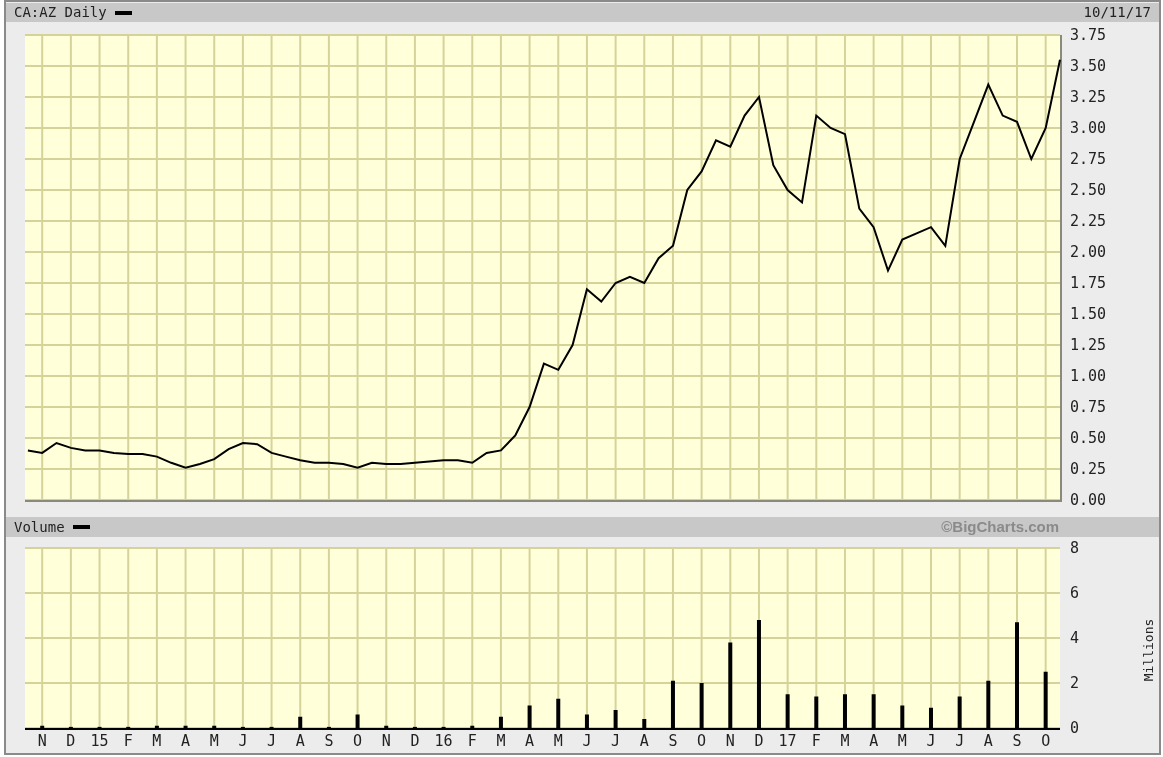 The height and width of the screenshot is (757, 1163). What do you see at coordinates (1088, 438) in the screenshot?
I see `axis-label: 0.50` at bounding box center [1088, 438].